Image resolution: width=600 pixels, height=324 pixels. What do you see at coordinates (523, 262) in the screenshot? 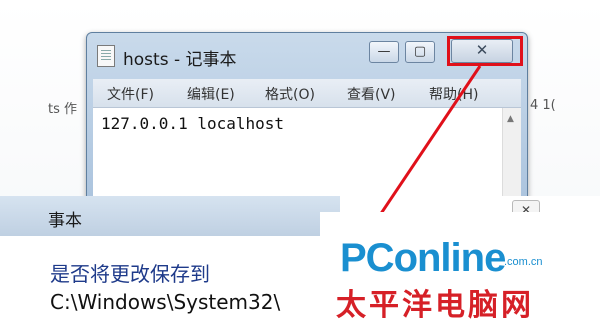
I see `pconline-domain: .com.cn` at bounding box center [523, 262].